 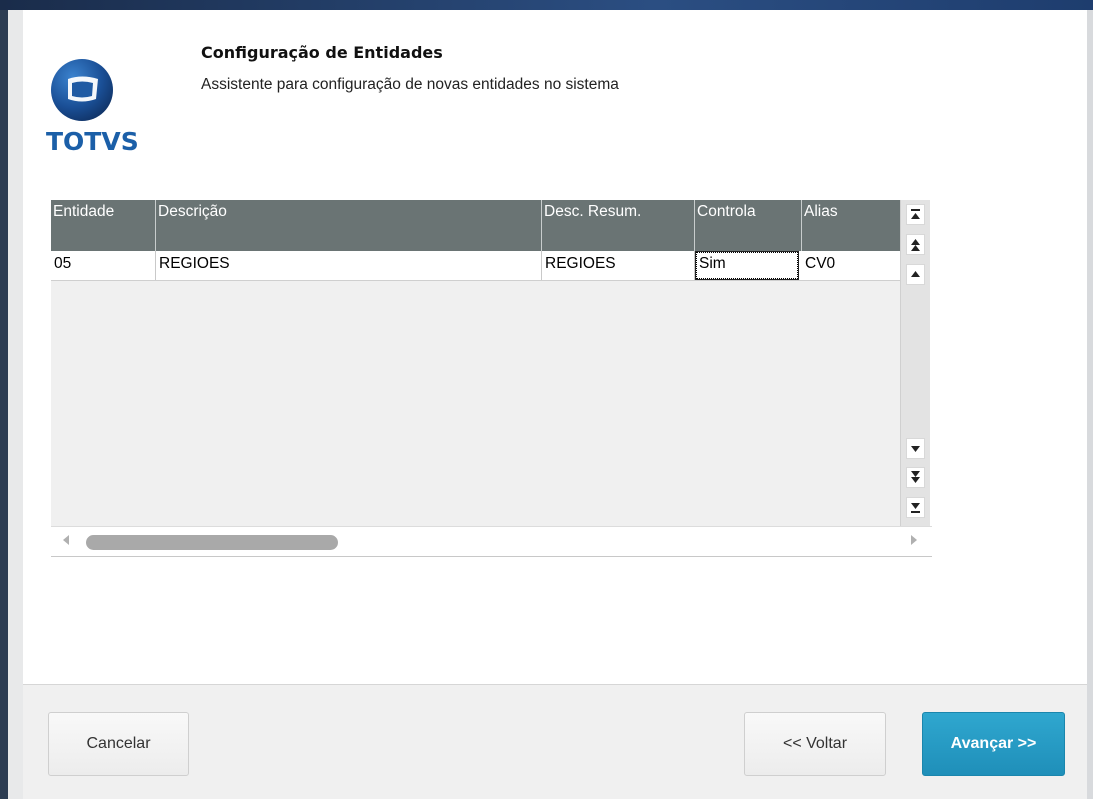 I want to click on scroll-page-up-icon, so click(x=915, y=244).